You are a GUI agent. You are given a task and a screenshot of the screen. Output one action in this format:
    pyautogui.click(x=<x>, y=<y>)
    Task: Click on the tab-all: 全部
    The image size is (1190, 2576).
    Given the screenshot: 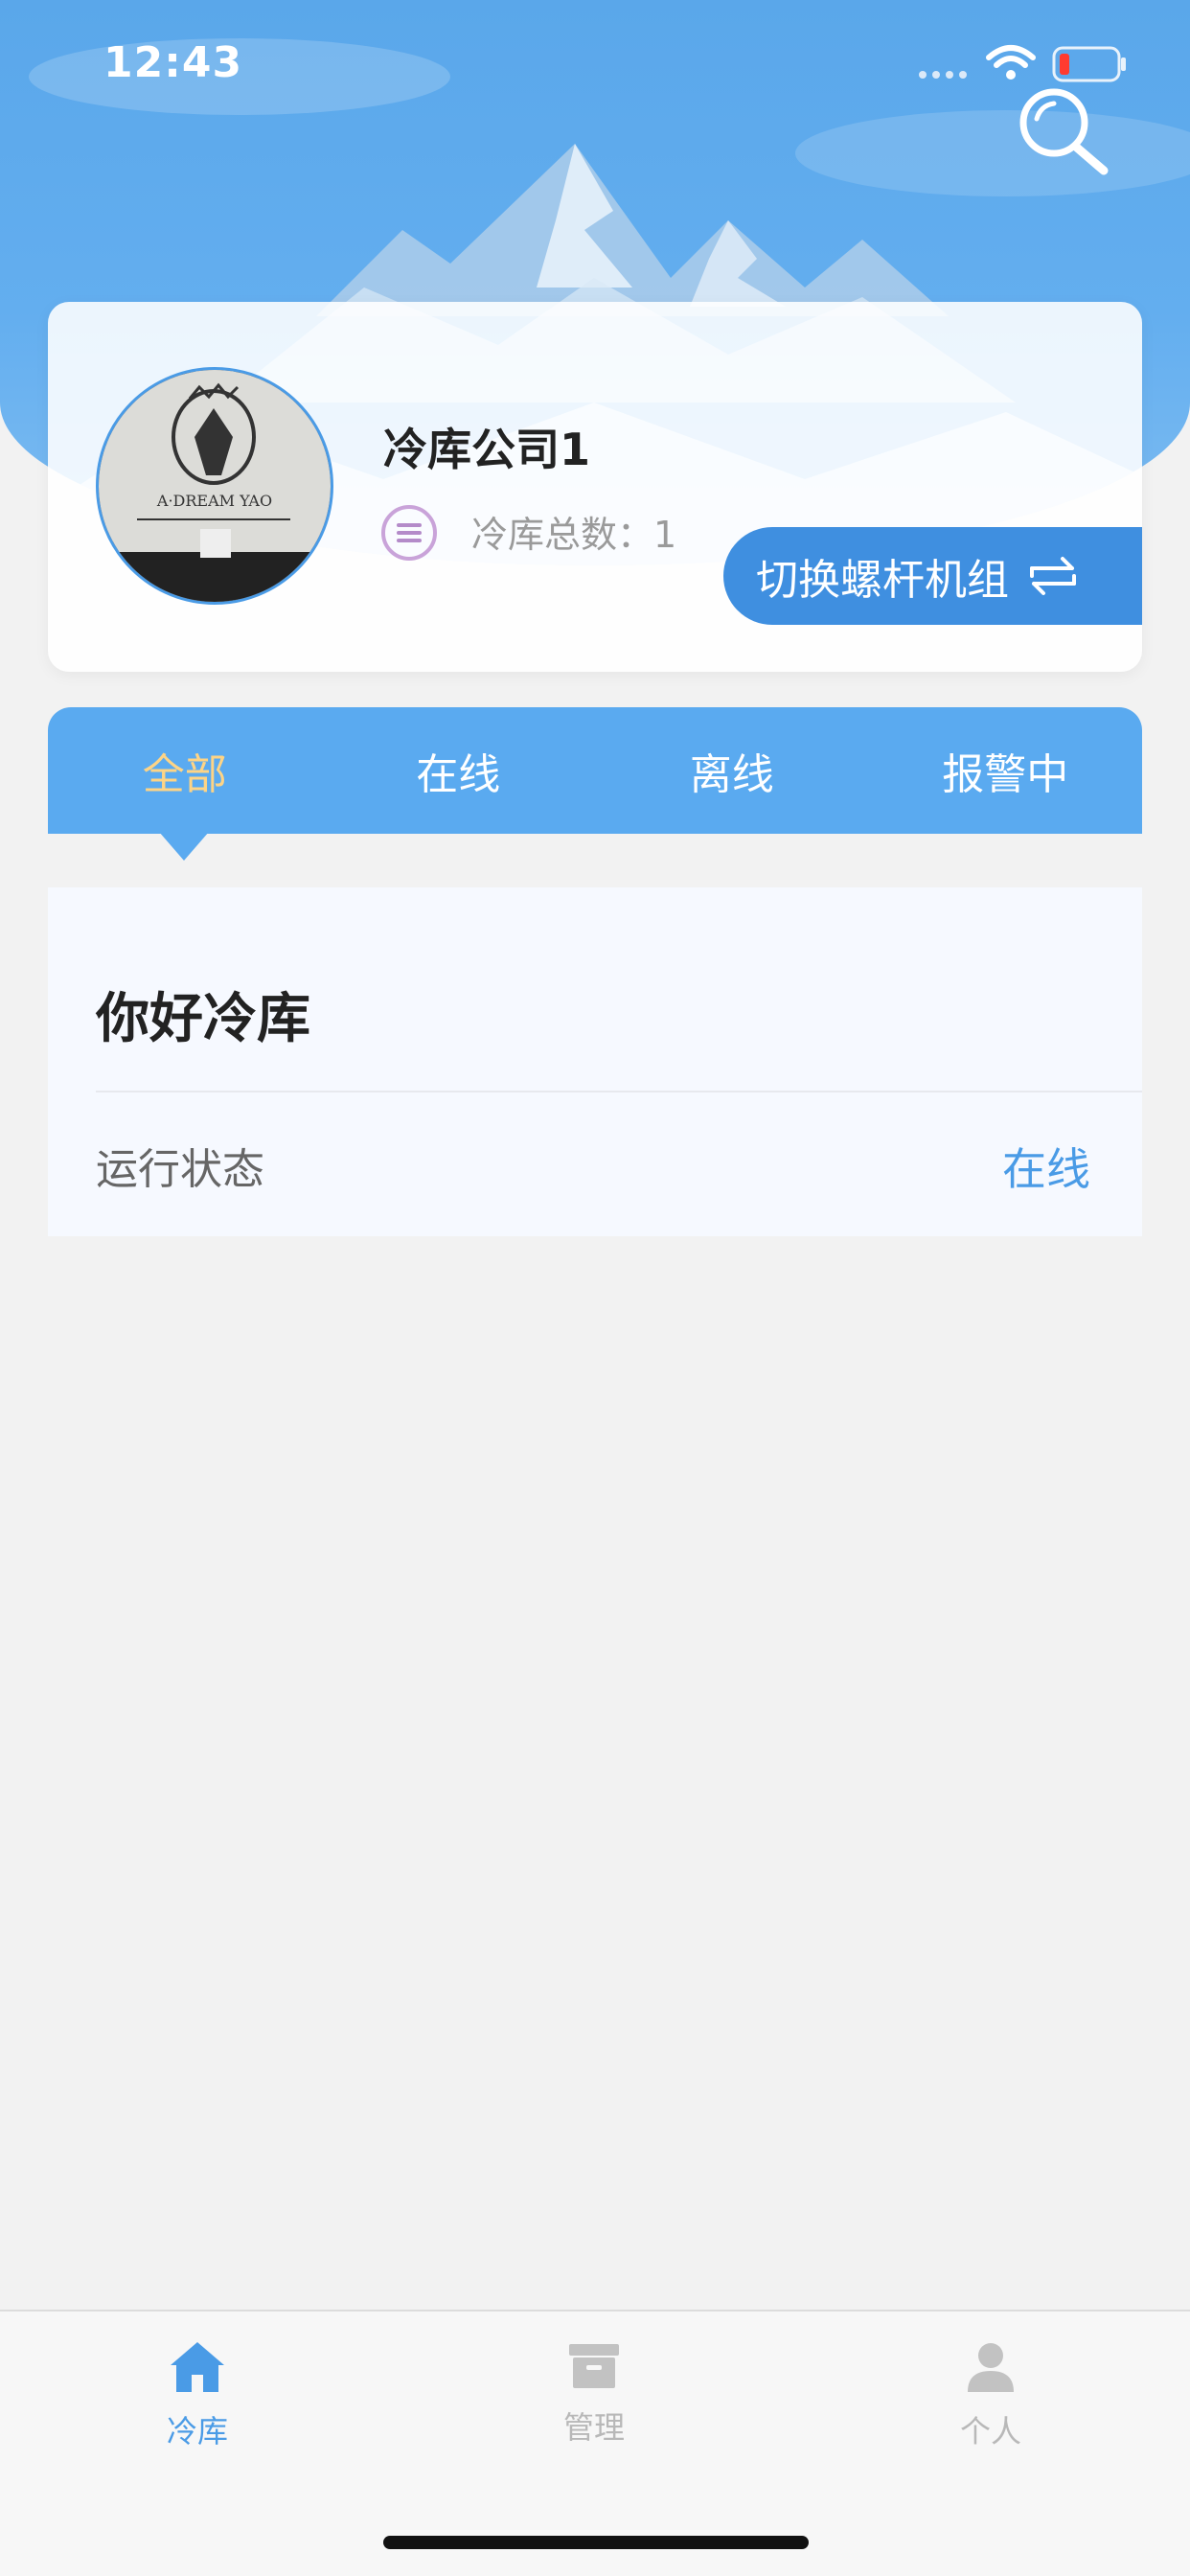 What is the action you would take?
    pyautogui.click(x=185, y=770)
    